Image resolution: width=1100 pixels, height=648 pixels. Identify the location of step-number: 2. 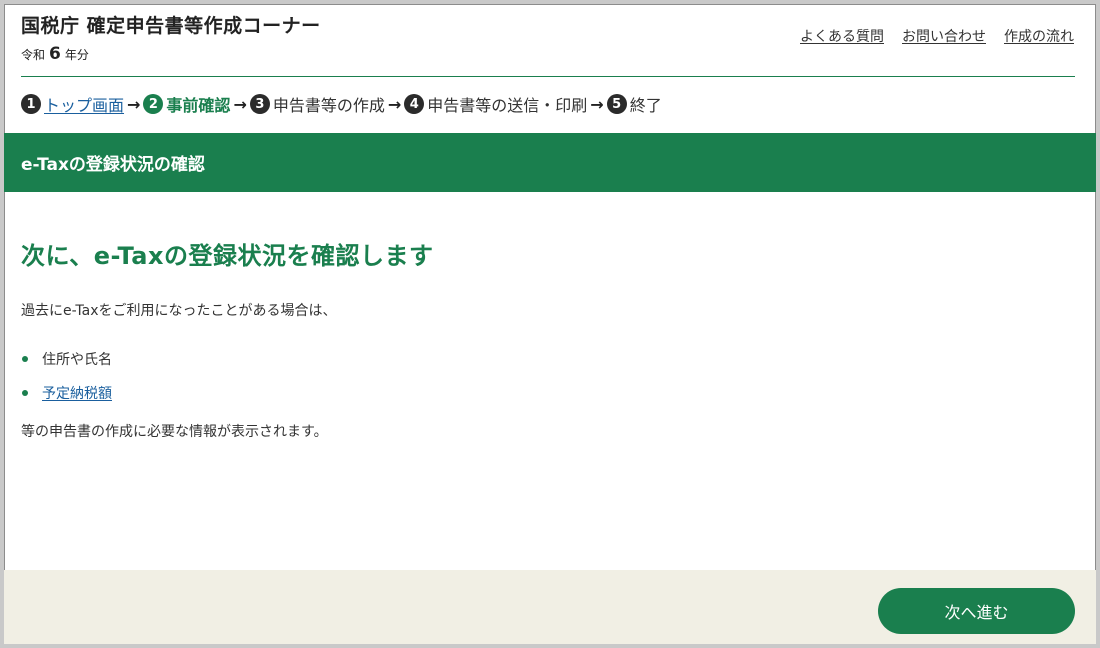
(153, 104).